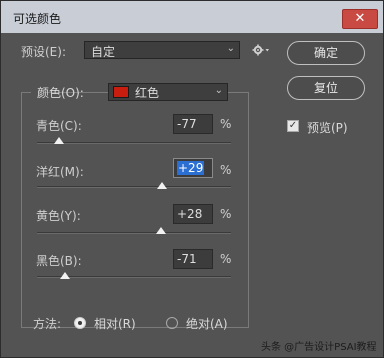  Describe the element at coordinates (261, 50) in the screenshot. I see `gear-icon` at that location.